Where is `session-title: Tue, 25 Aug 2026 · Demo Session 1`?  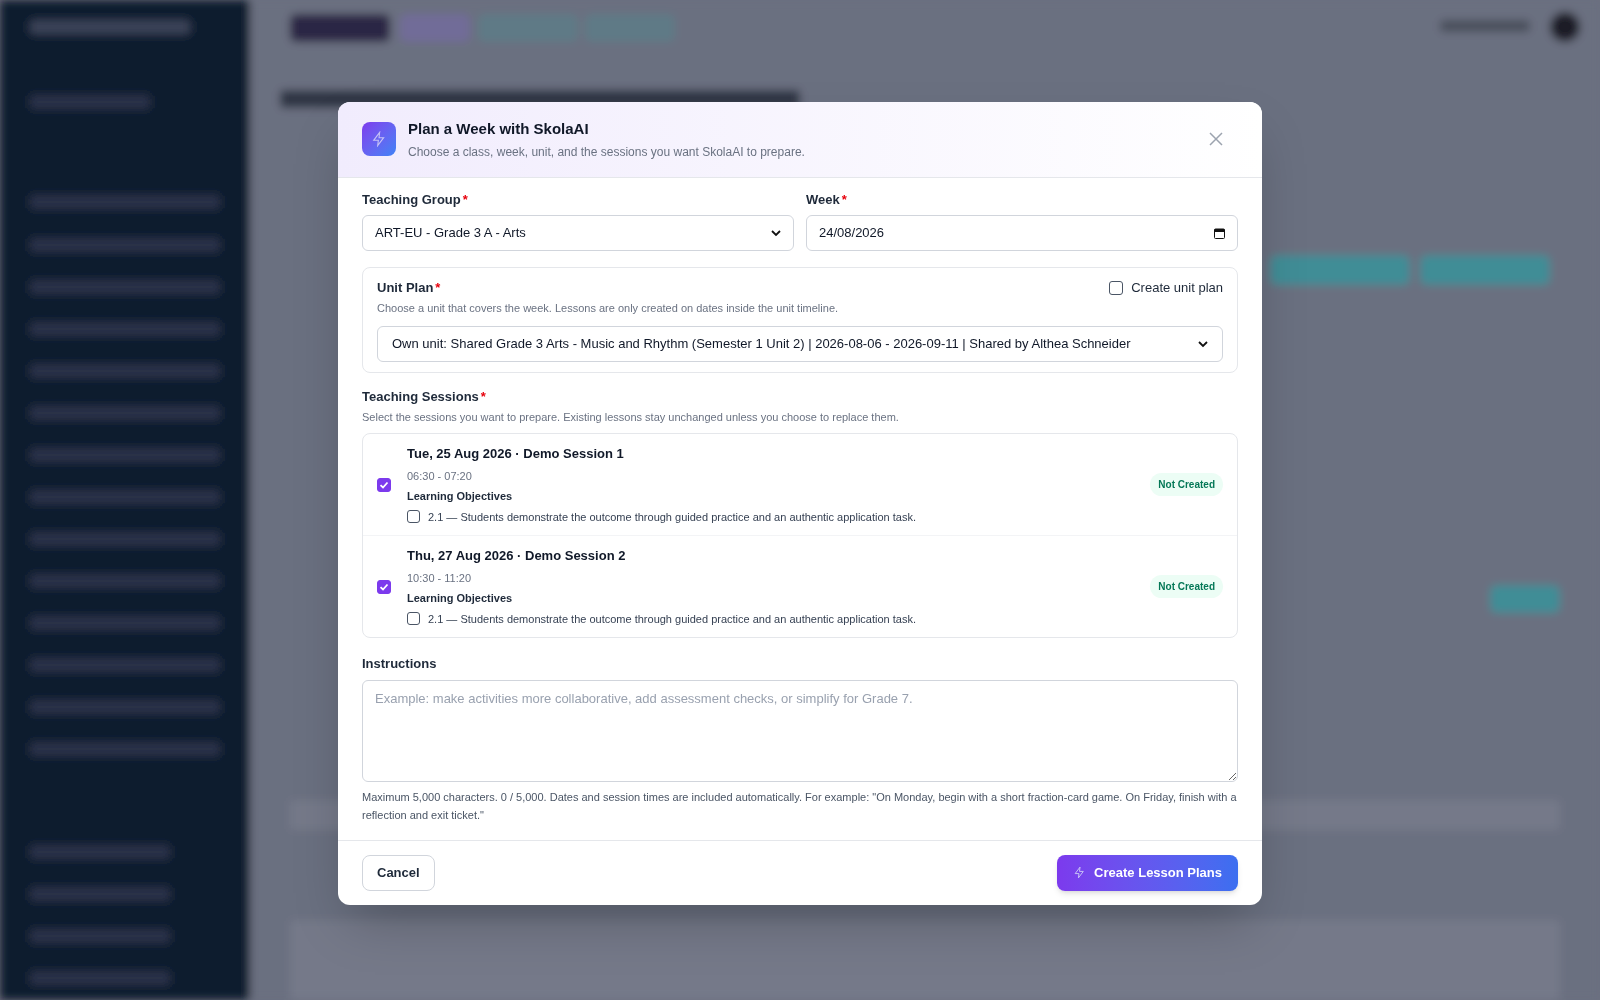
session-title: Tue, 25 Aug 2026 · Demo Session 1 is located at coordinates (516, 454).